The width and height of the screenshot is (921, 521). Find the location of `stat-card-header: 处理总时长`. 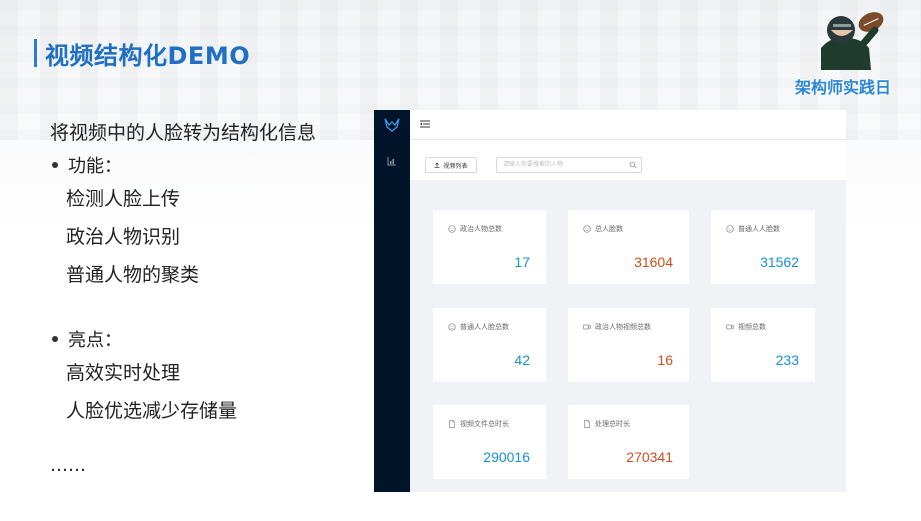

stat-card-header: 处理总时长 is located at coordinates (606, 424).